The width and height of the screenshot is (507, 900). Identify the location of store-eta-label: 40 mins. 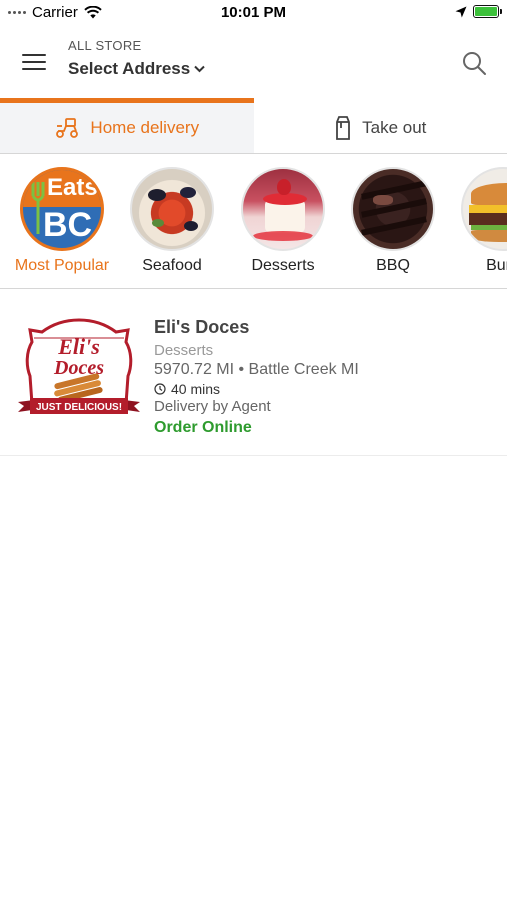
(196, 389).